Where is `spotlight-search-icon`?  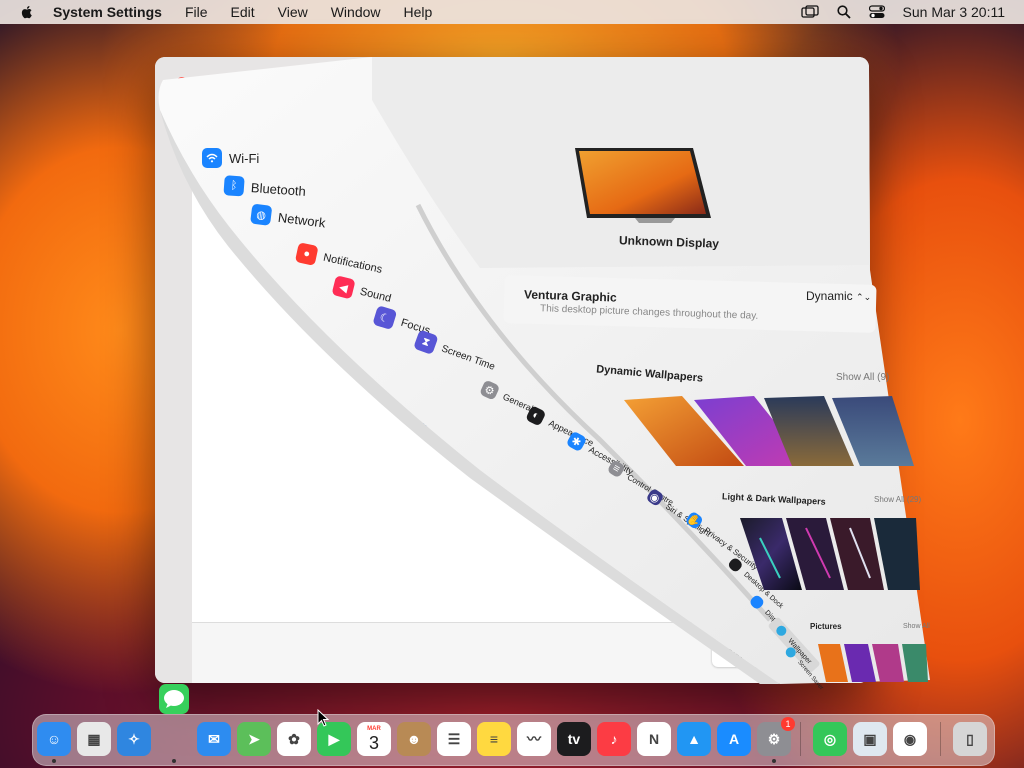
spotlight-search-icon is located at coordinates (843, 12).